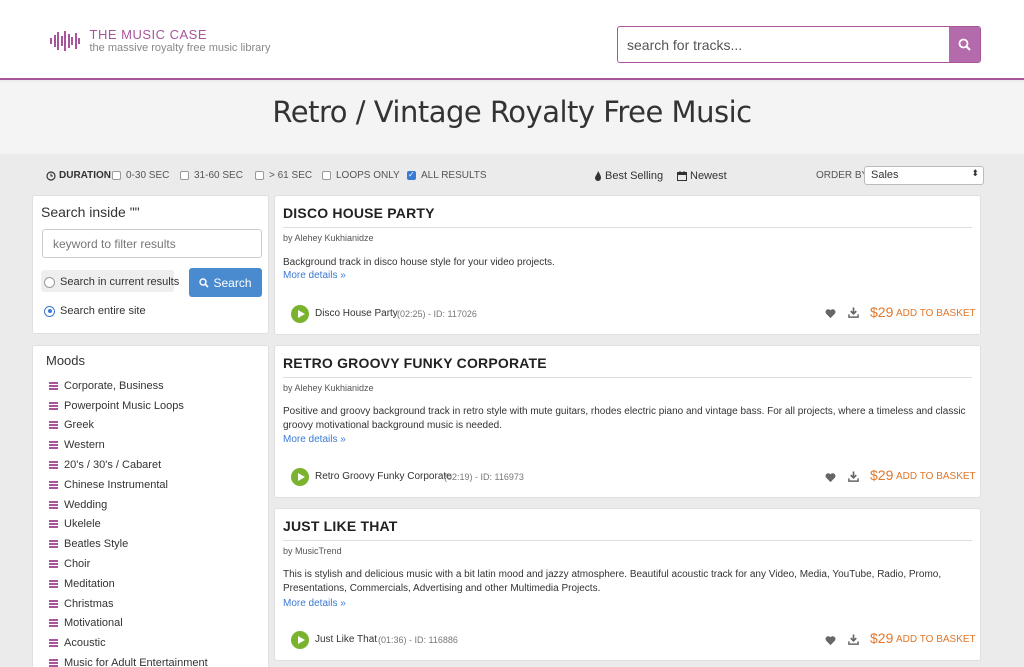 Image resolution: width=1024 pixels, height=667 pixels. What do you see at coordinates (783, 44) in the screenshot?
I see `track-search-input` at bounding box center [783, 44].